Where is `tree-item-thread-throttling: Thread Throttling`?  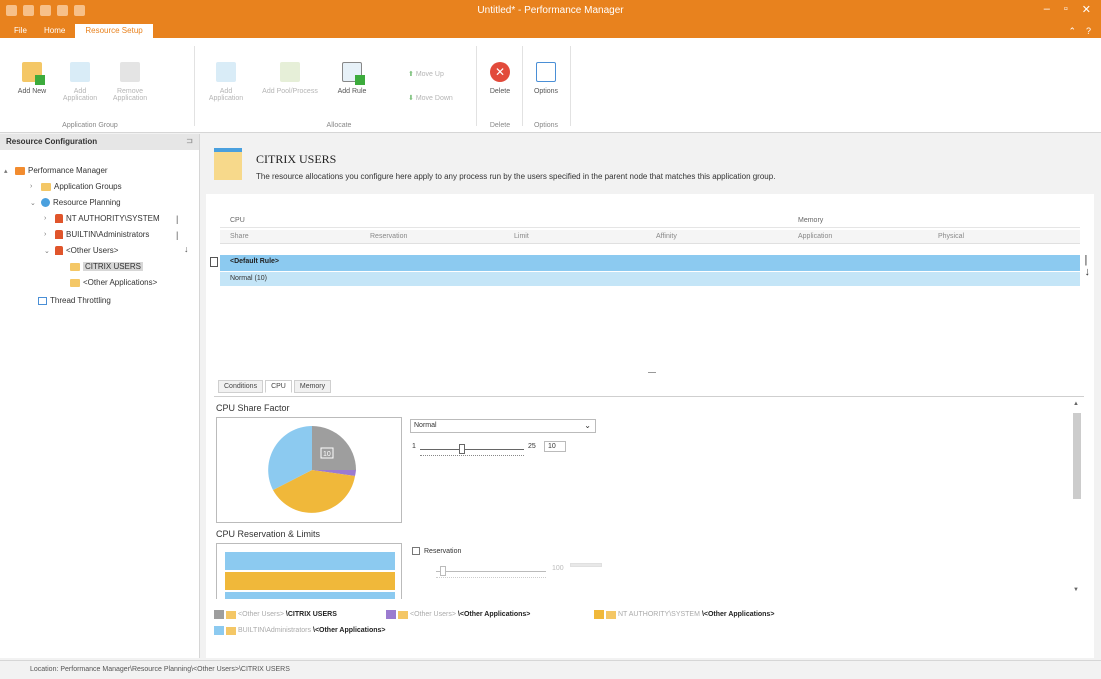 tree-item-thread-throttling: Thread Throttling is located at coordinates (74, 300).